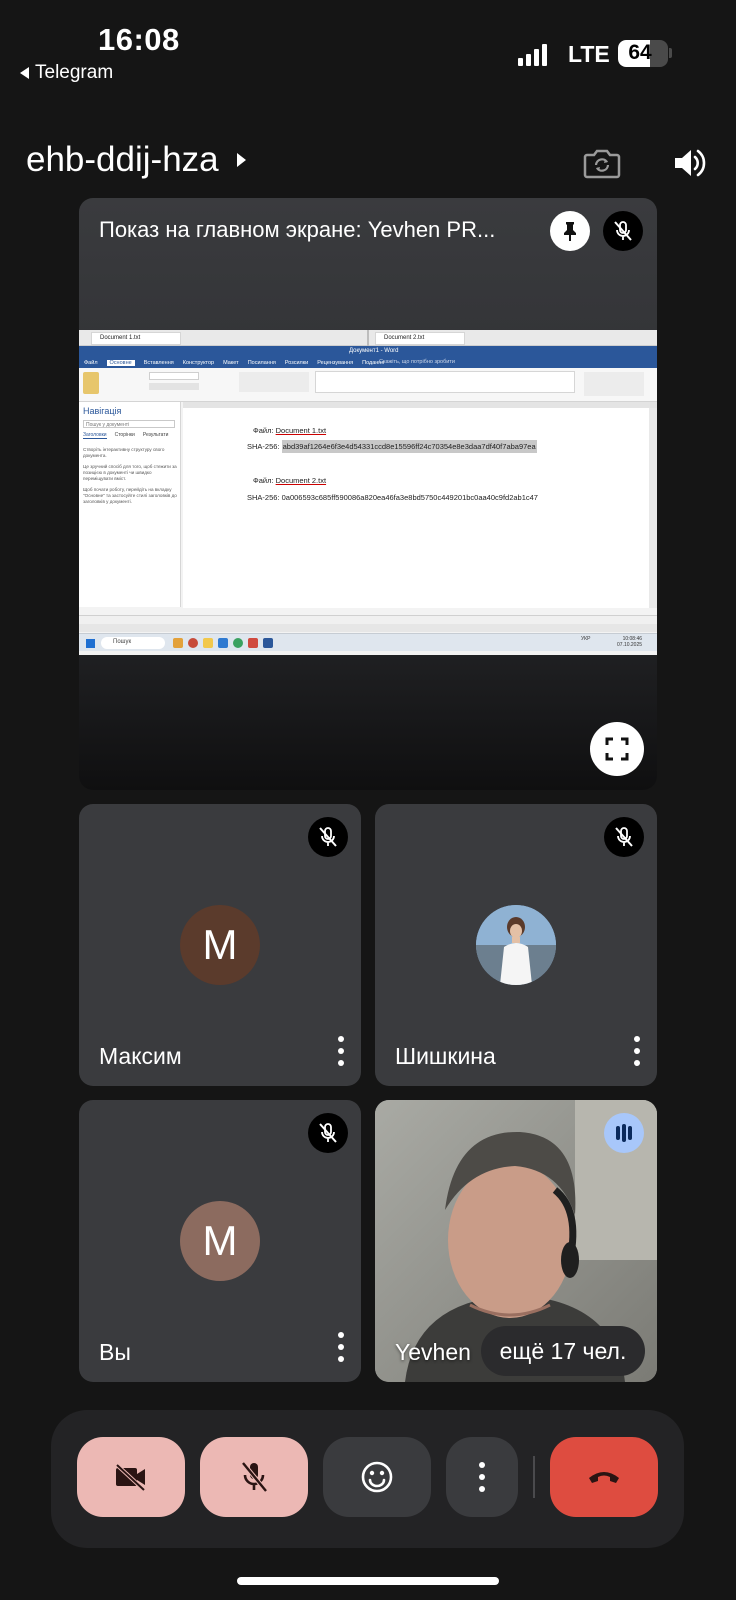 The height and width of the screenshot is (1600, 736). I want to click on back-app-label: Telegram, so click(74, 72).